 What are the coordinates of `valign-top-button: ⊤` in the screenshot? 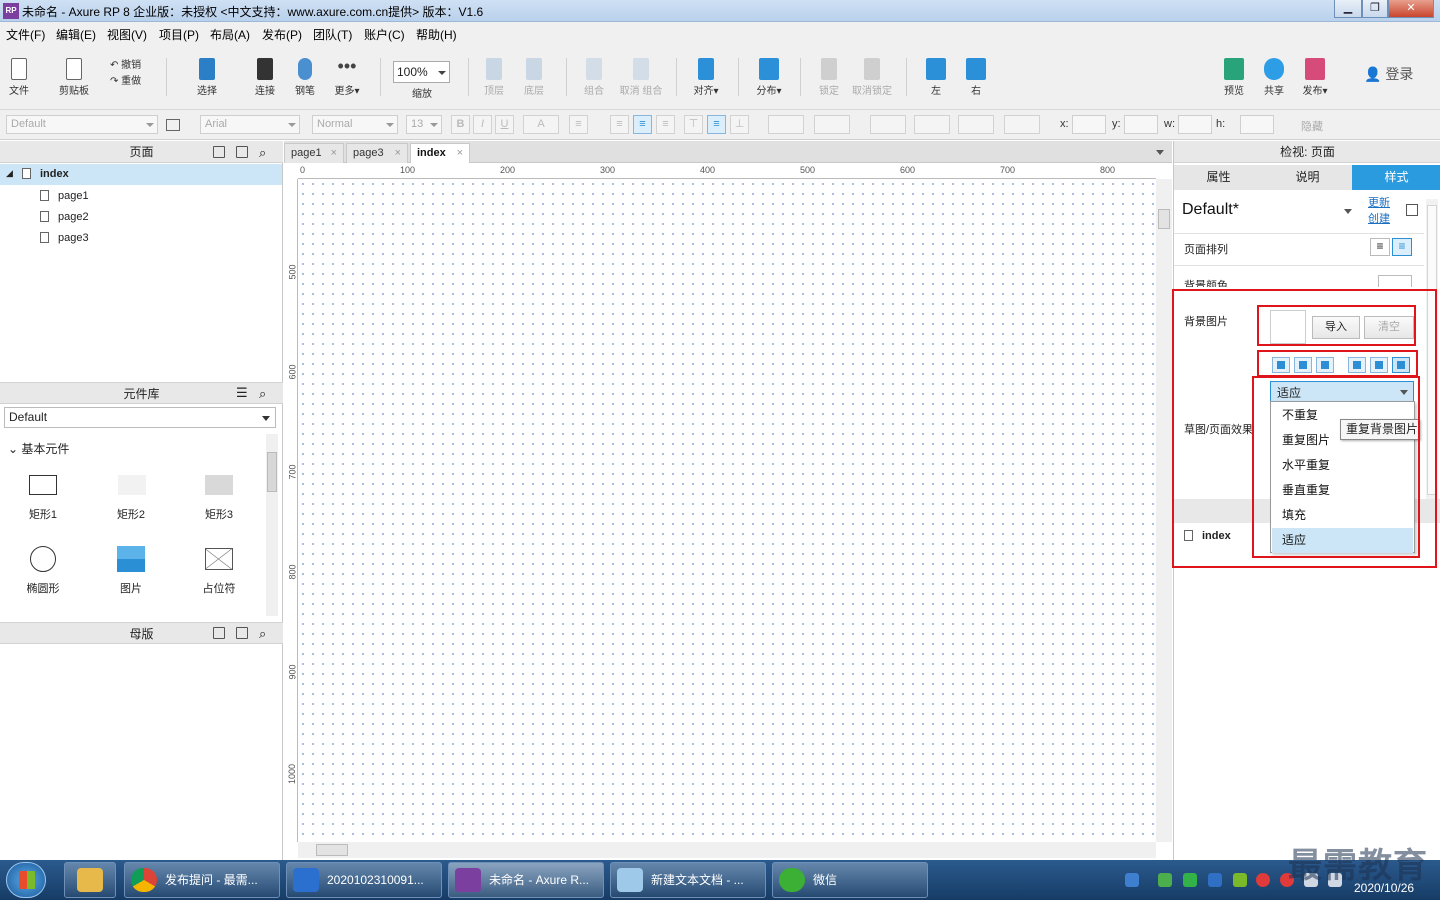 It's located at (693, 124).